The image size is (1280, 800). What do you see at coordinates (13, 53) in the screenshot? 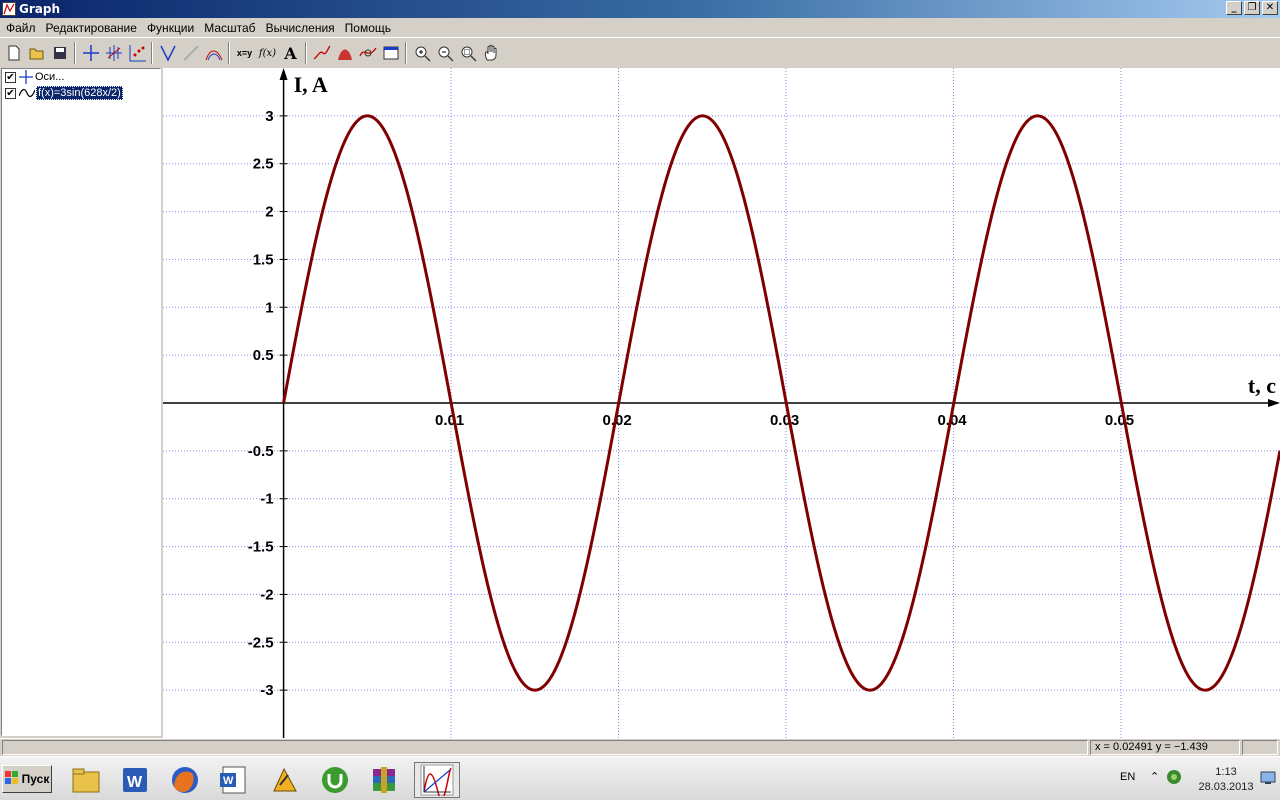
I see `new-file-icon` at bounding box center [13, 53].